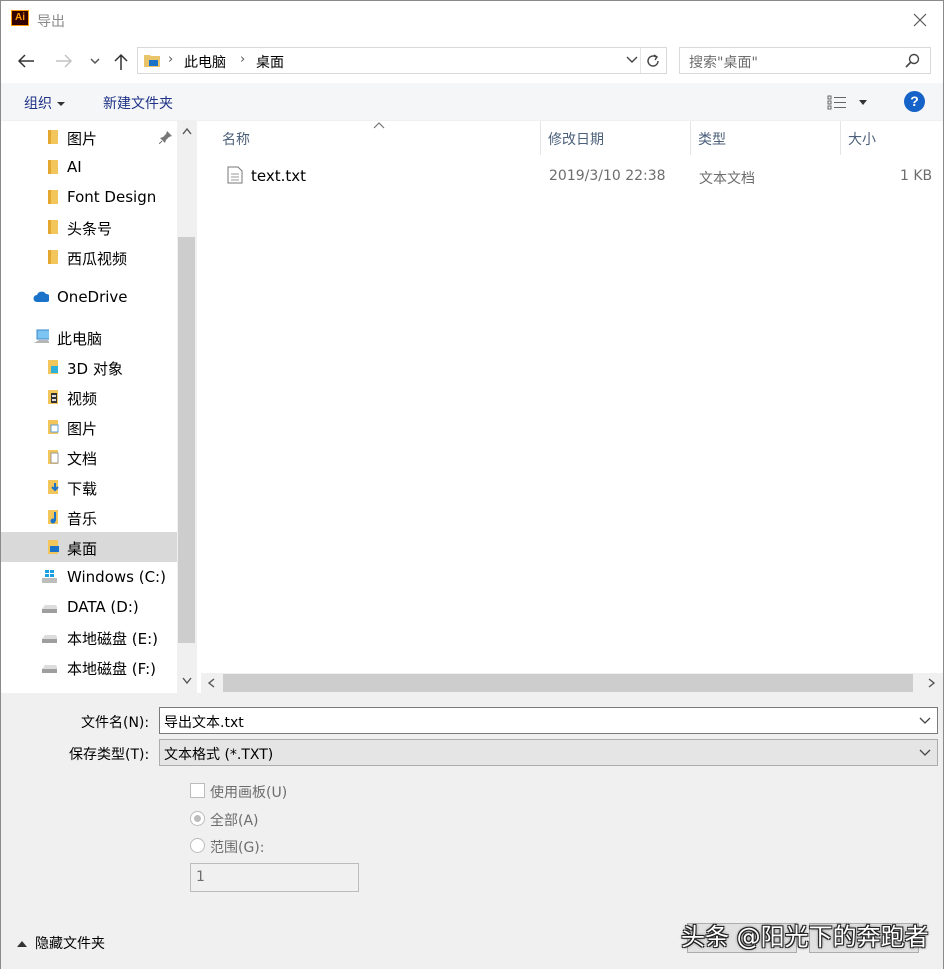 The height and width of the screenshot is (969, 944). Describe the element at coordinates (932, 683) in the screenshot. I see `scroll-right-icon` at that location.